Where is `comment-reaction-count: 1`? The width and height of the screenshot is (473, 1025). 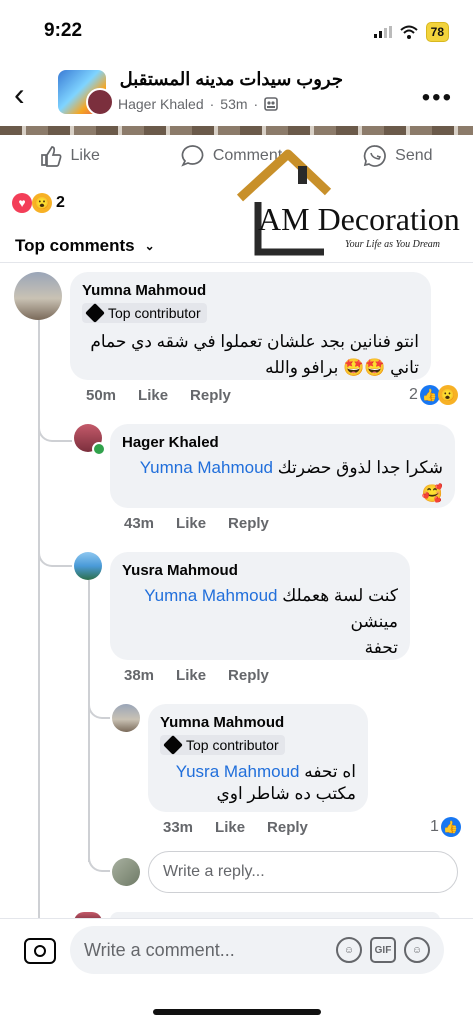 comment-reaction-count: 1 is located at coordinates (434, 826).